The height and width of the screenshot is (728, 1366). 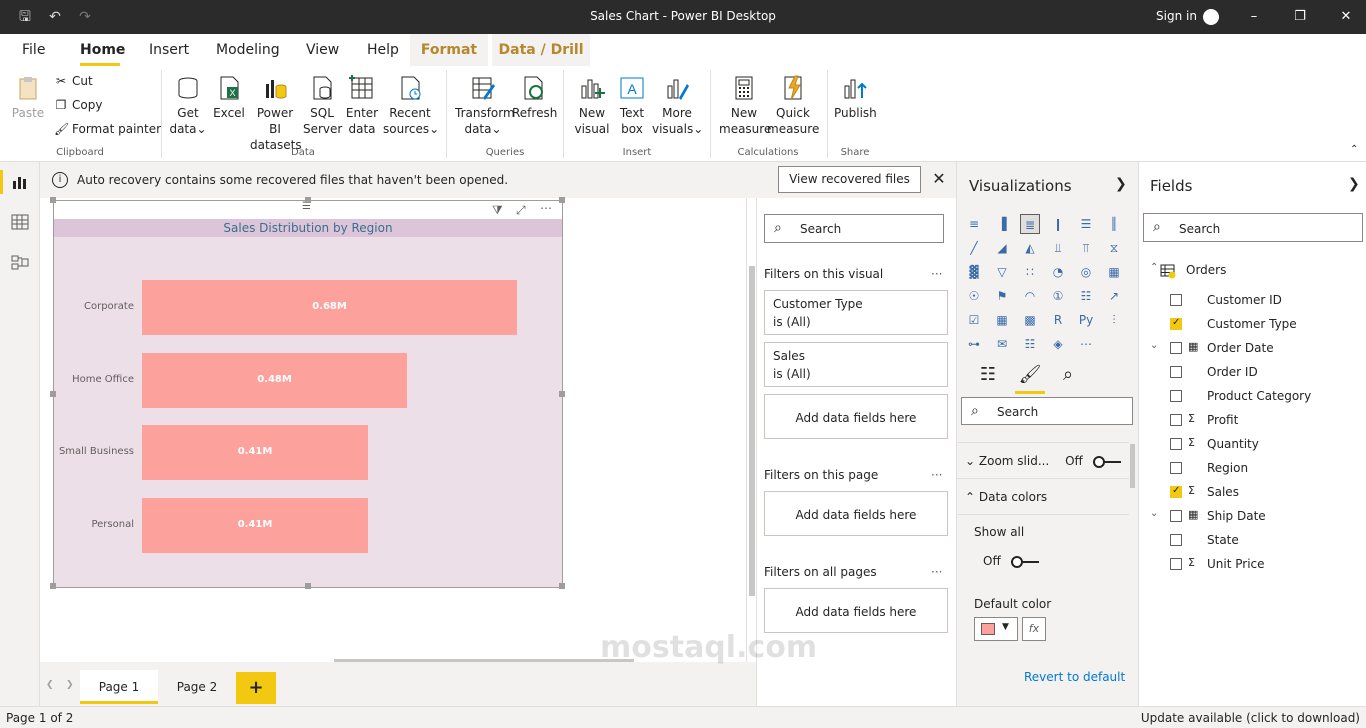 I want to click on zoom-slider-toggle, so click(x=1106, y=461).